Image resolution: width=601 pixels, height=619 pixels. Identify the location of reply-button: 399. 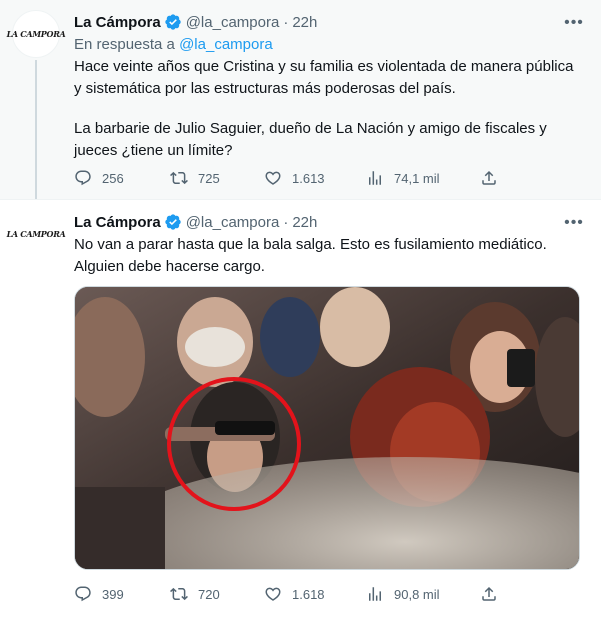
(99, 594).